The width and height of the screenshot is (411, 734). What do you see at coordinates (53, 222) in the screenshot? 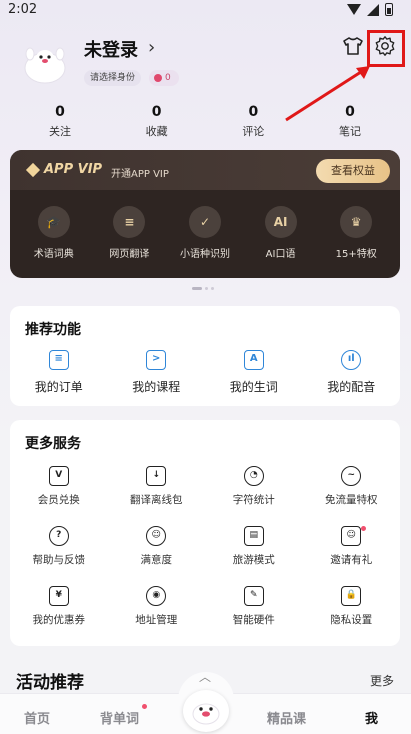
I see `graduation-cap-icon: 🎓` at bounding box center [53, 222].